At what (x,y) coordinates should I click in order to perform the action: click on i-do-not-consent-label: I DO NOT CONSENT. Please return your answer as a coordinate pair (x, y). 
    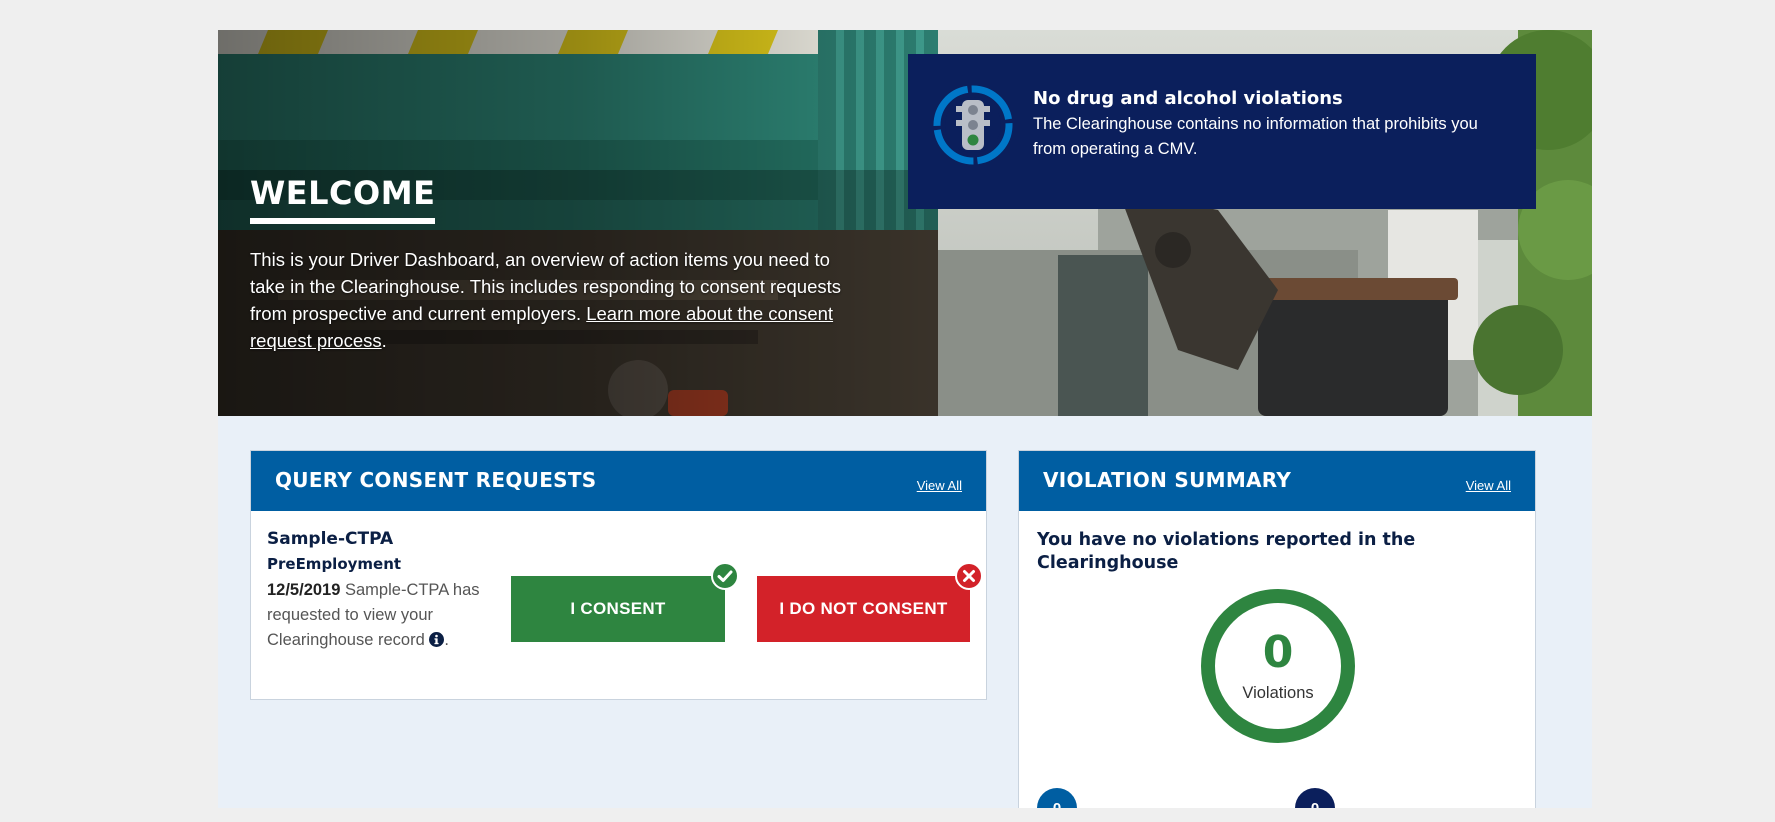
    Looking at the image, I should click on (863, 608).